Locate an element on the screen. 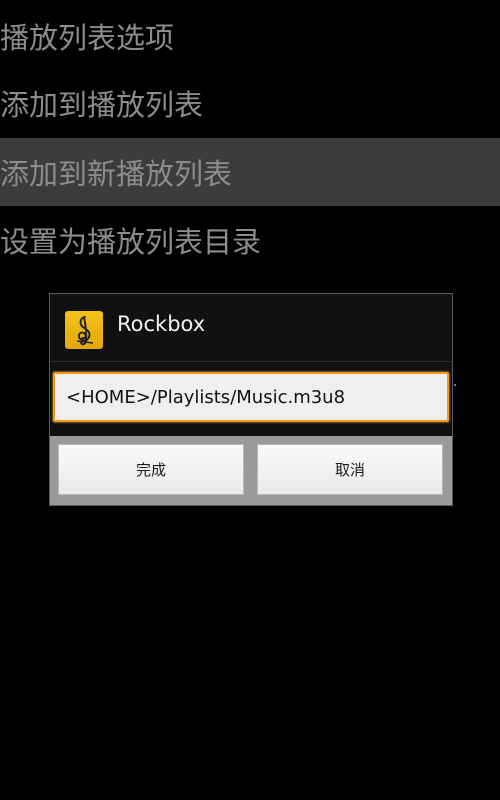  ok-button: 完成 is located at coordinates (151, 469).